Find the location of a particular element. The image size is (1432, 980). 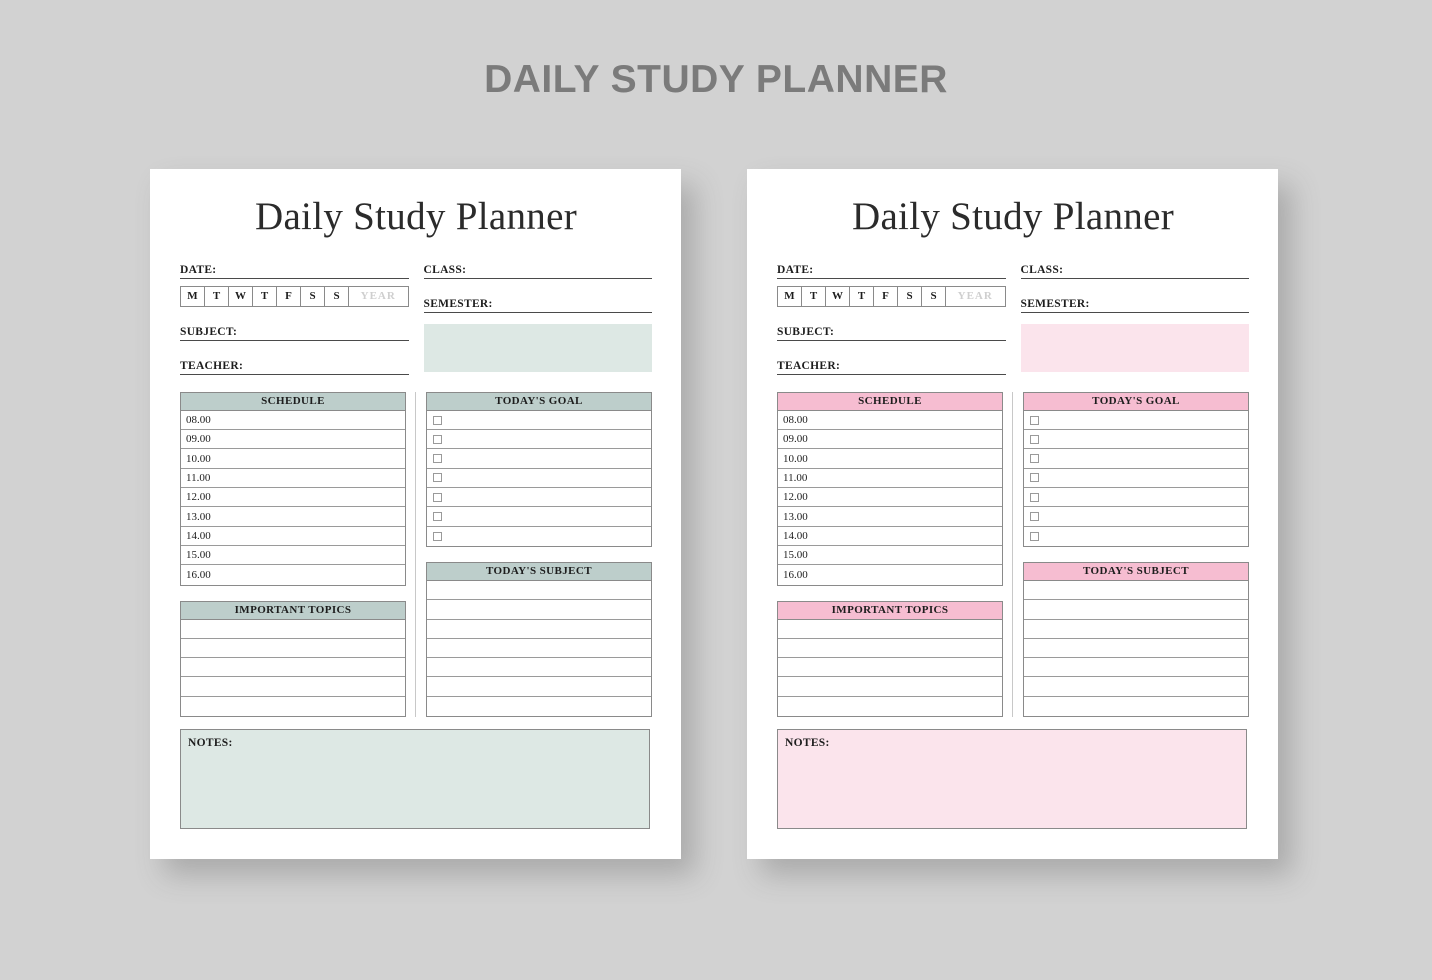

todays-subject-rows is located at coordinates (538, 649).